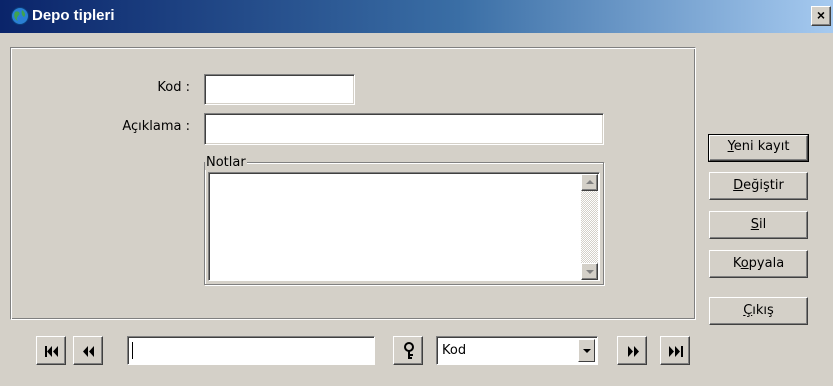  I want to click on exit-button: Çıkış, so click(758, 311).